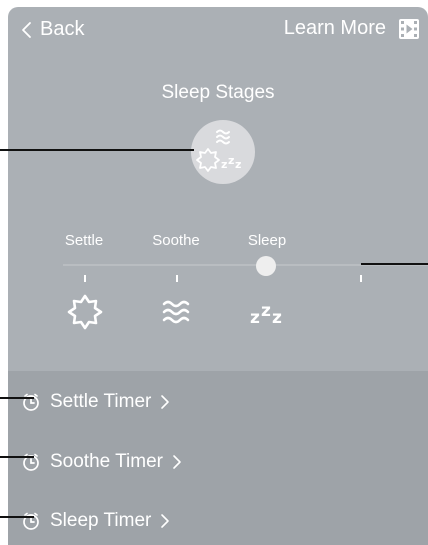 The height and width of the screenshot is (545, 428). Describe the element at coordinates (218, 92) in the screenshot. I see `sleep-stages-title: Sleep Stages` at that location.